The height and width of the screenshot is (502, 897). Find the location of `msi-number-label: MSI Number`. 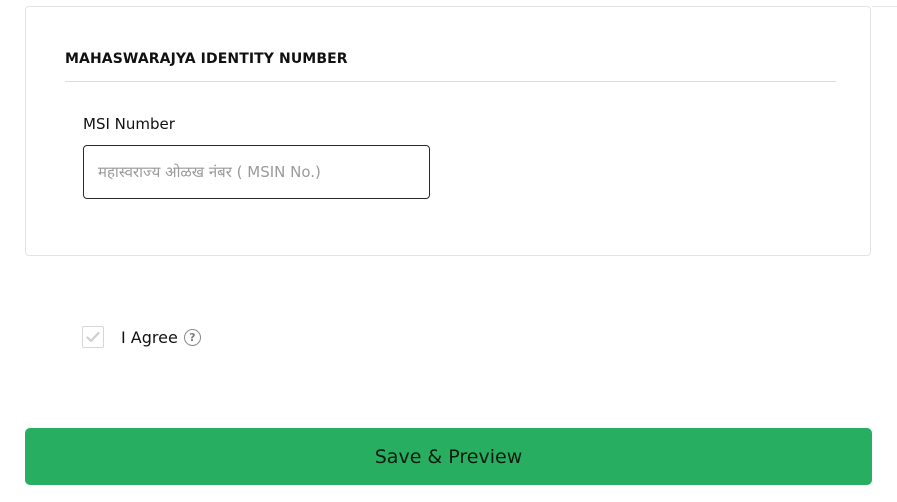

msi-number-label: MSI Number is located at coordinates (129, 124).